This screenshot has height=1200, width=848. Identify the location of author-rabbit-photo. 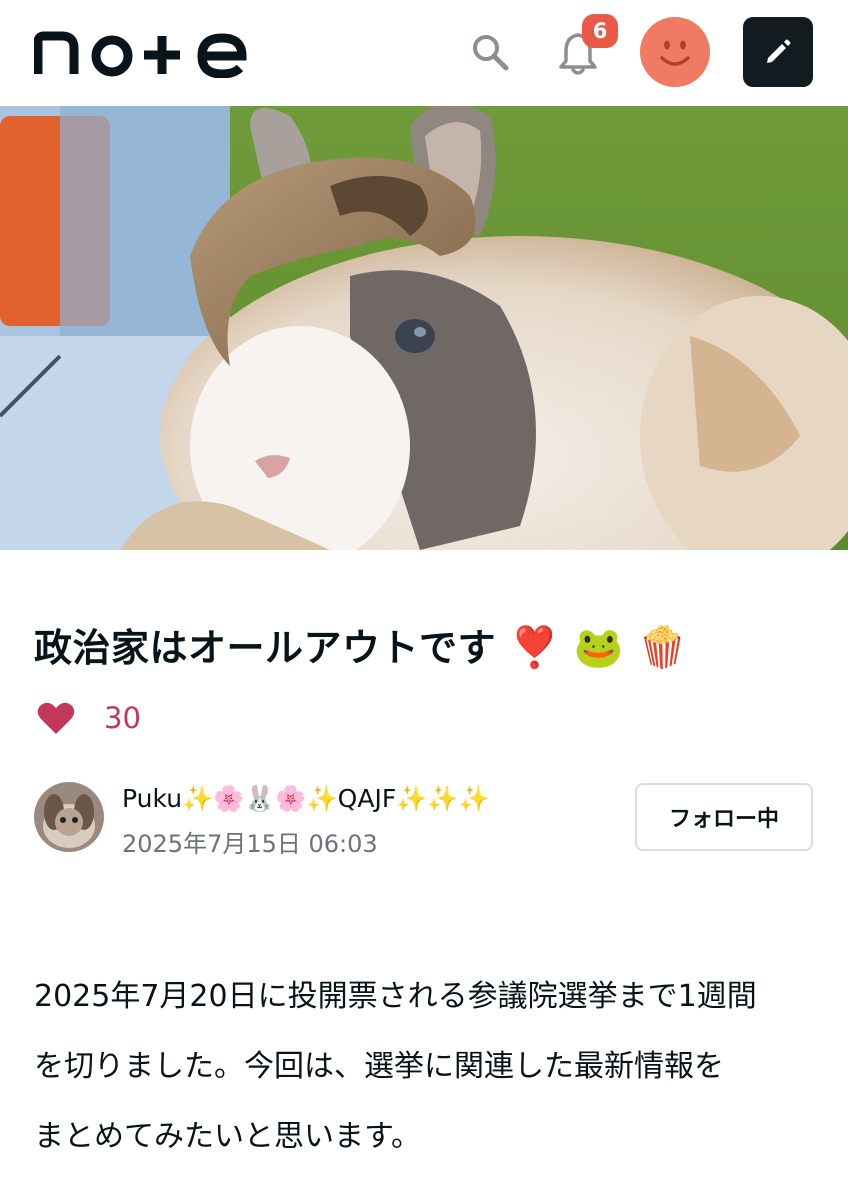
(69, 817).